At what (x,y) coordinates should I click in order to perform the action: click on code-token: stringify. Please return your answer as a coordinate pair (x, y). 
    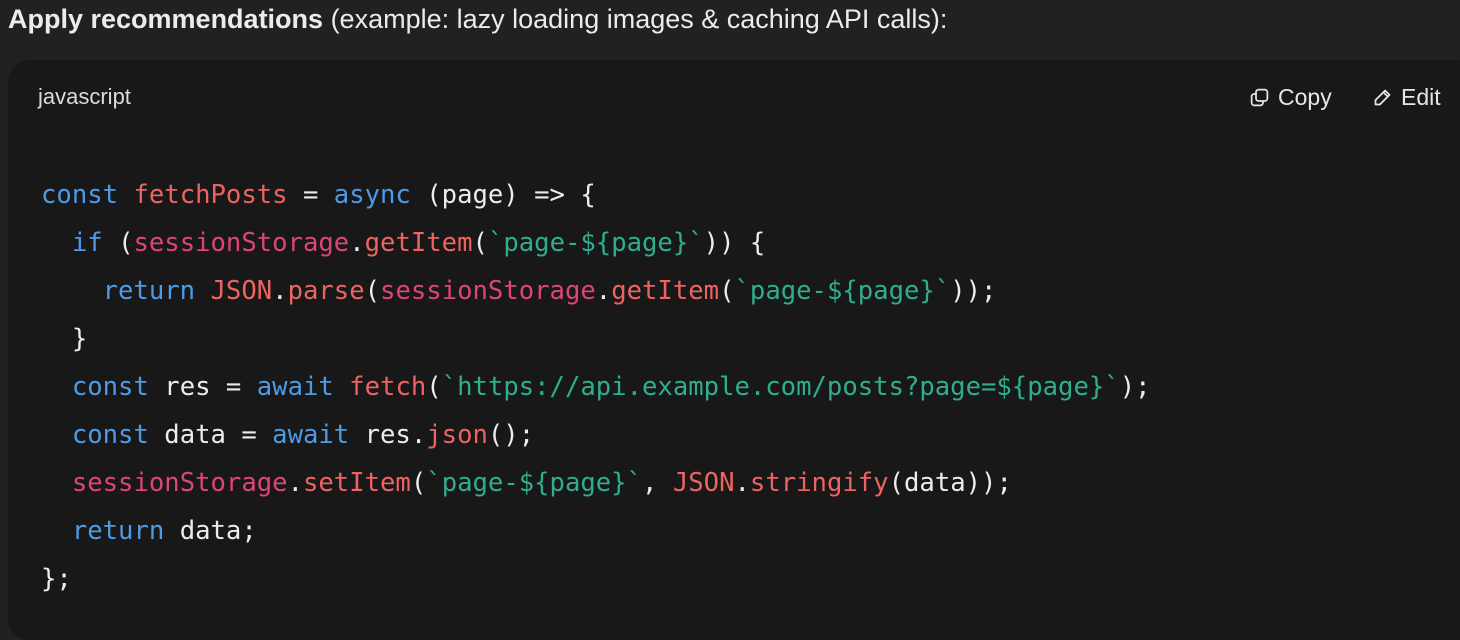
    Looking at the image, I should click on (819, 483).